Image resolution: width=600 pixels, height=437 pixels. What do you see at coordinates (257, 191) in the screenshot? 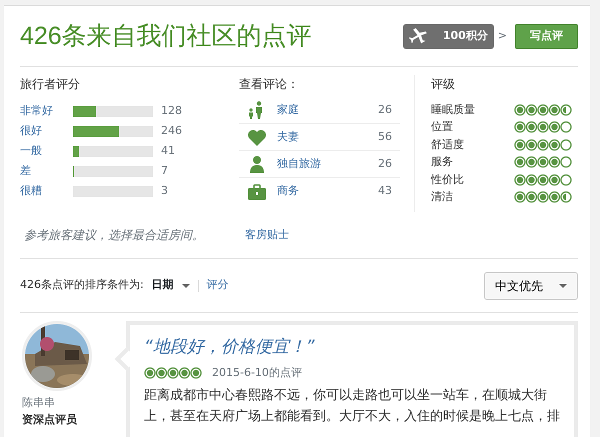
I see `briefcase-icon` at bounding box center [257, 191].